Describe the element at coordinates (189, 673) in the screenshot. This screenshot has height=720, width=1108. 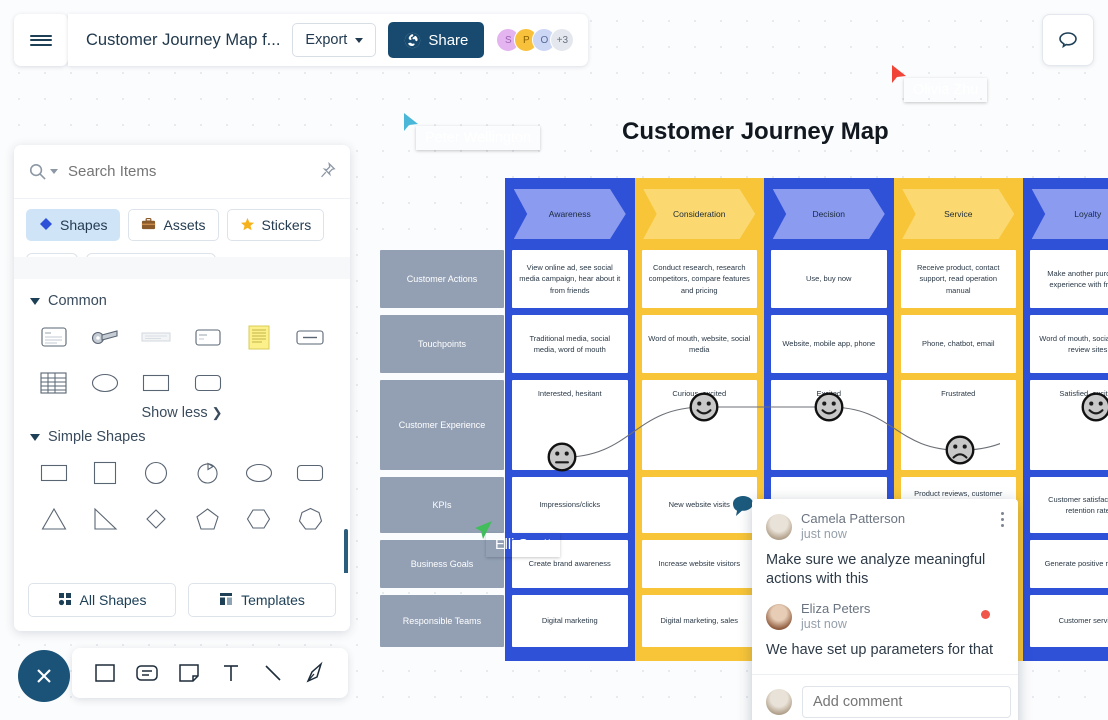
I see `sticky-note-tool-icon` at that location.